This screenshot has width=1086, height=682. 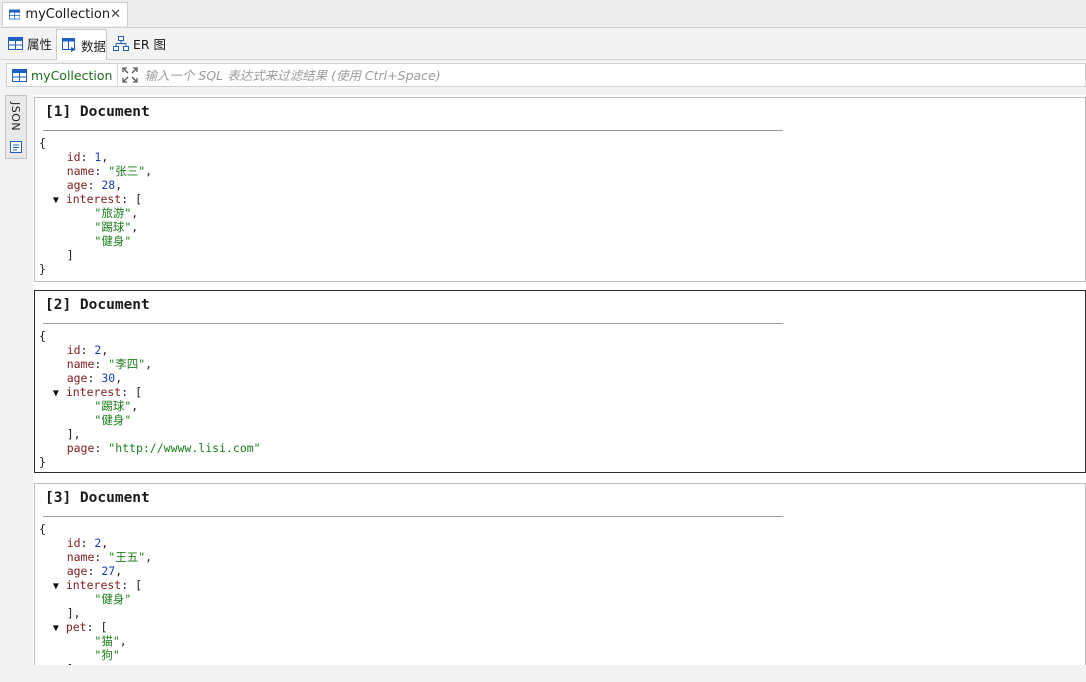 I want to click on expand-icon, so click(x=130, y=75).